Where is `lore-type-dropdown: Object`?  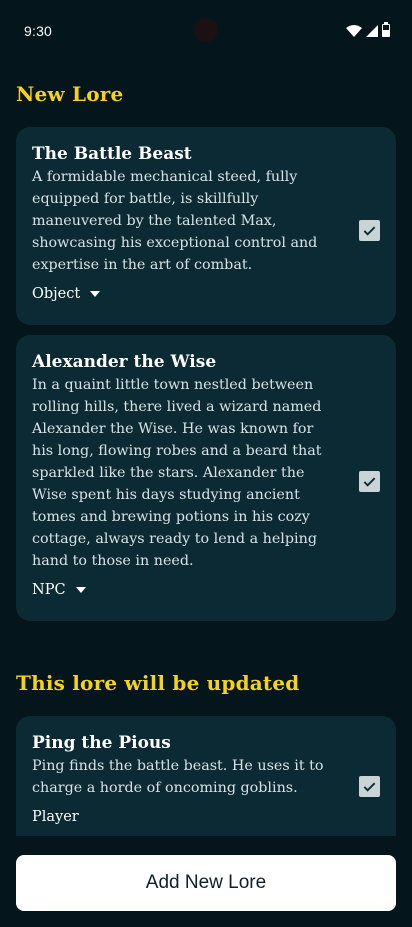 lore-type-dropdown: Object is located at coordinates (184, 294).